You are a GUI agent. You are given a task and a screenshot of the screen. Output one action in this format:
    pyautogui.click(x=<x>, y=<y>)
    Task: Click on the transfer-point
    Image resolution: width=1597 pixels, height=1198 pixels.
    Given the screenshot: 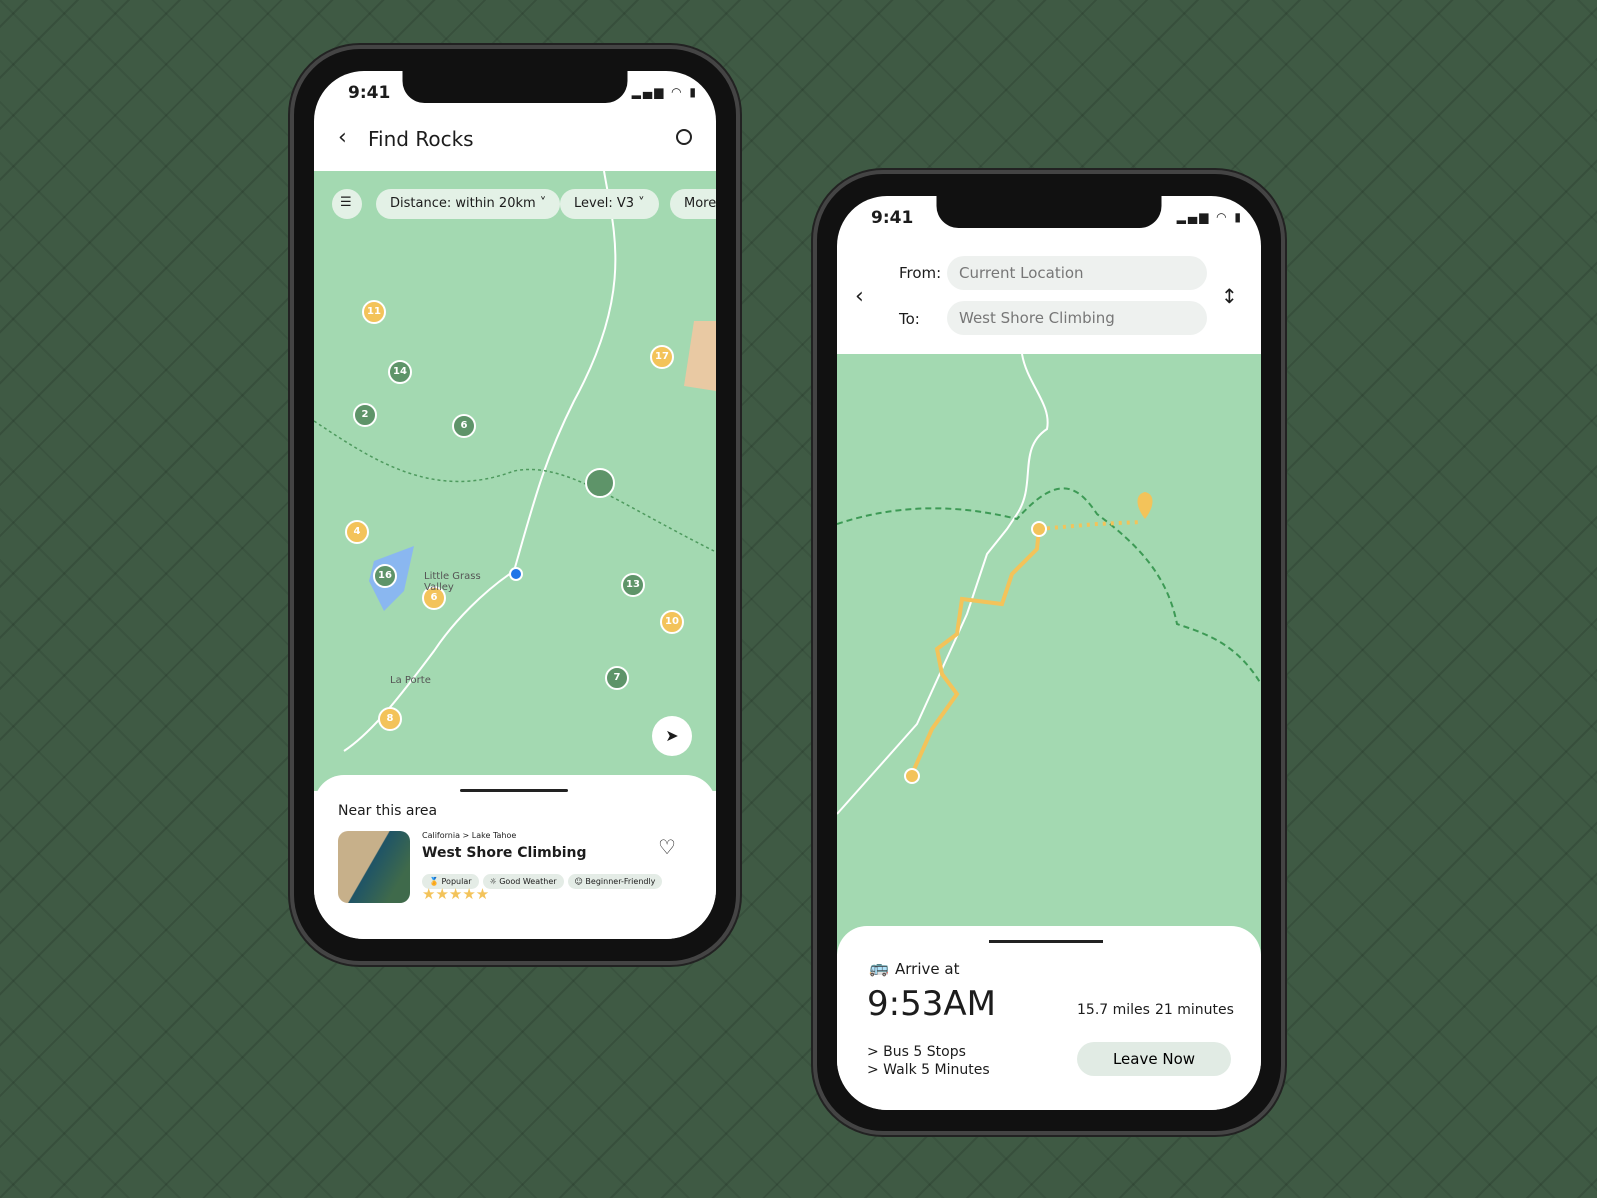 What is the action you would take?
    pyautogui.click(x=1039, y=529)
    